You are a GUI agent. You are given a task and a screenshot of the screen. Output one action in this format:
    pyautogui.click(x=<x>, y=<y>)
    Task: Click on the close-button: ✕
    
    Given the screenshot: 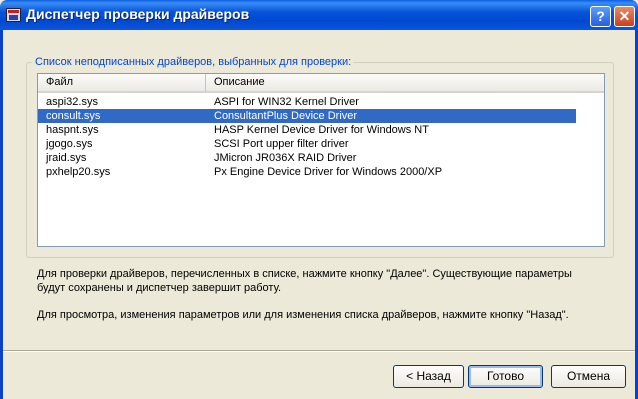 What is the action you would take?
    pyautogui.click(x=624, y=16)
    